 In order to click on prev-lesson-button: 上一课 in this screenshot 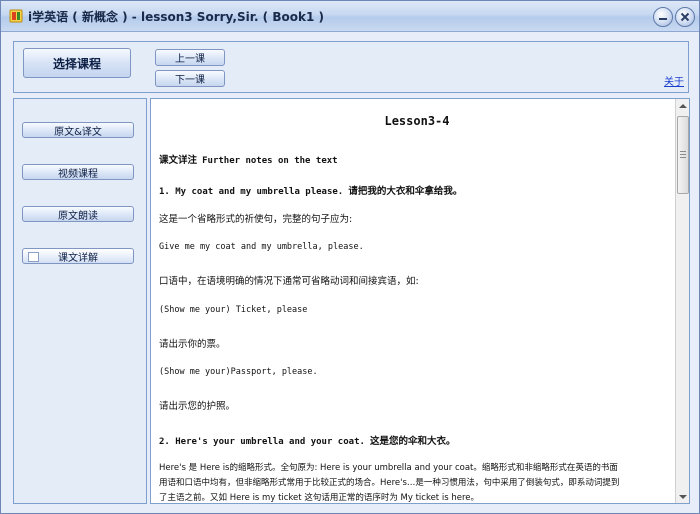, I will do `click(190, 57)`.